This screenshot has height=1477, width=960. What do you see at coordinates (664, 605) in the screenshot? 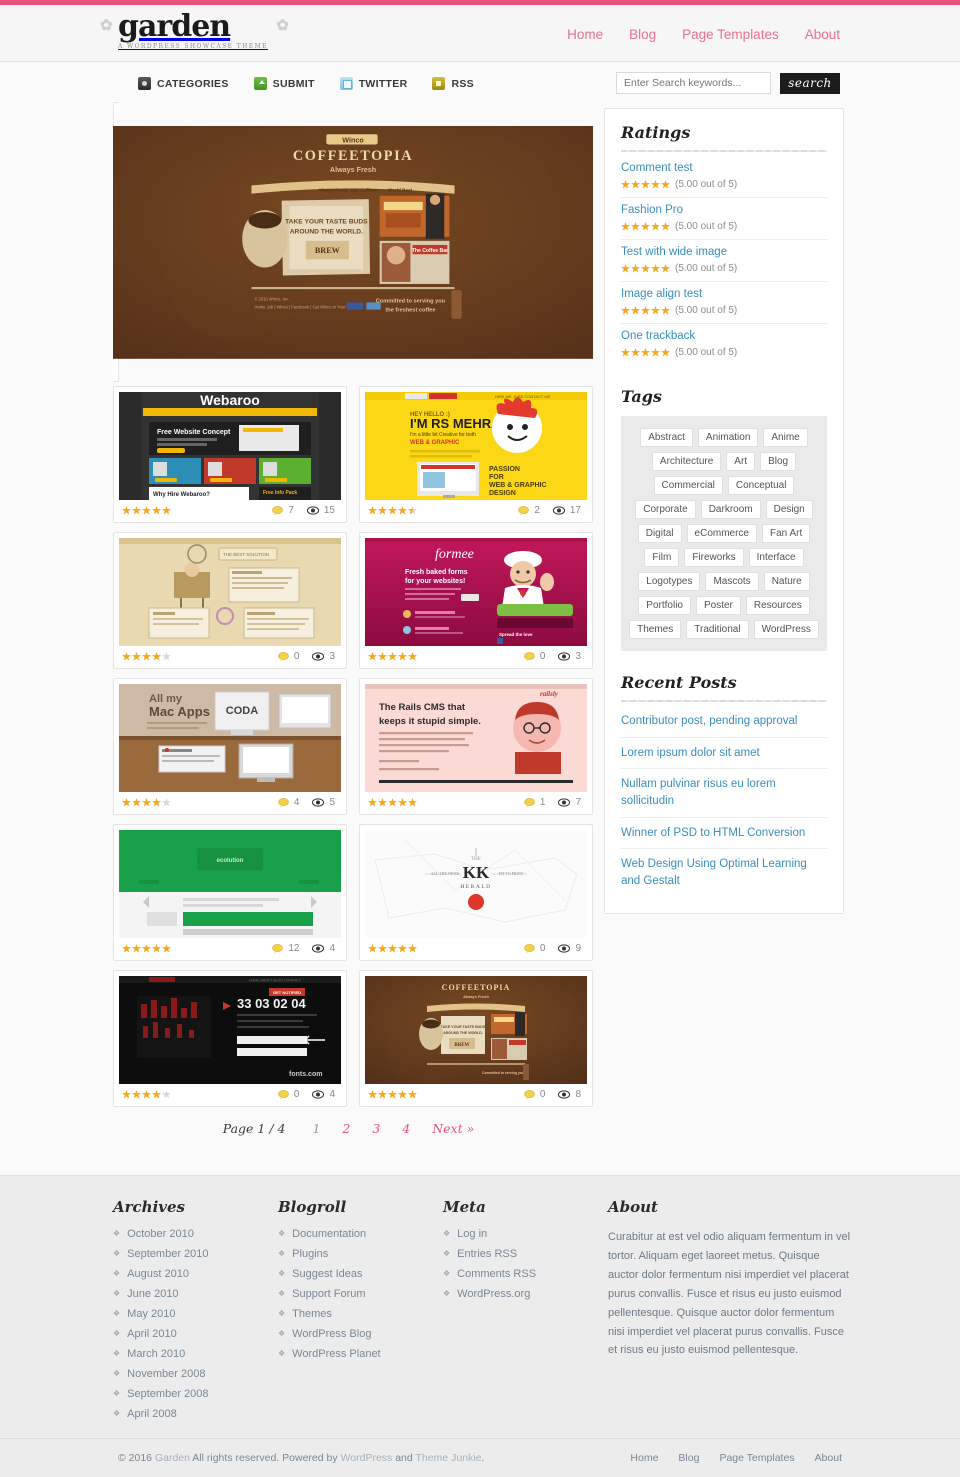
I see `tag-item: Portfolio` at bounding box center [664, 605].